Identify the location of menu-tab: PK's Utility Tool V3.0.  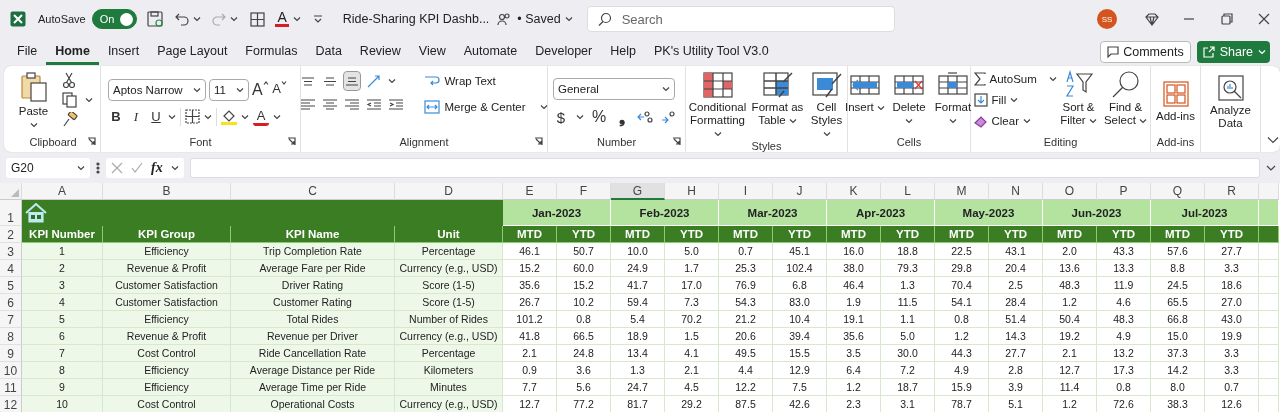
(711, 52).